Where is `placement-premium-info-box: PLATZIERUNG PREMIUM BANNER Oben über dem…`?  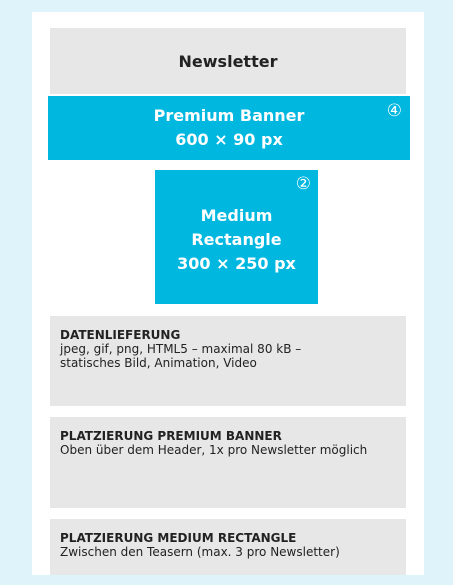 placement-premium-info-box: PLATZIERUNG PREMIUM BANNER Oben über dem… is located at coordinates (228, 462).